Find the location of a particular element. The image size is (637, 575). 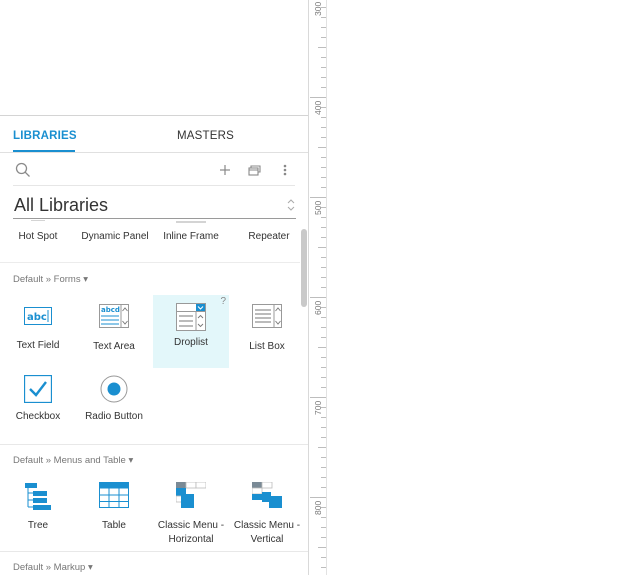

search-icon is located at coordinates (23, 170).